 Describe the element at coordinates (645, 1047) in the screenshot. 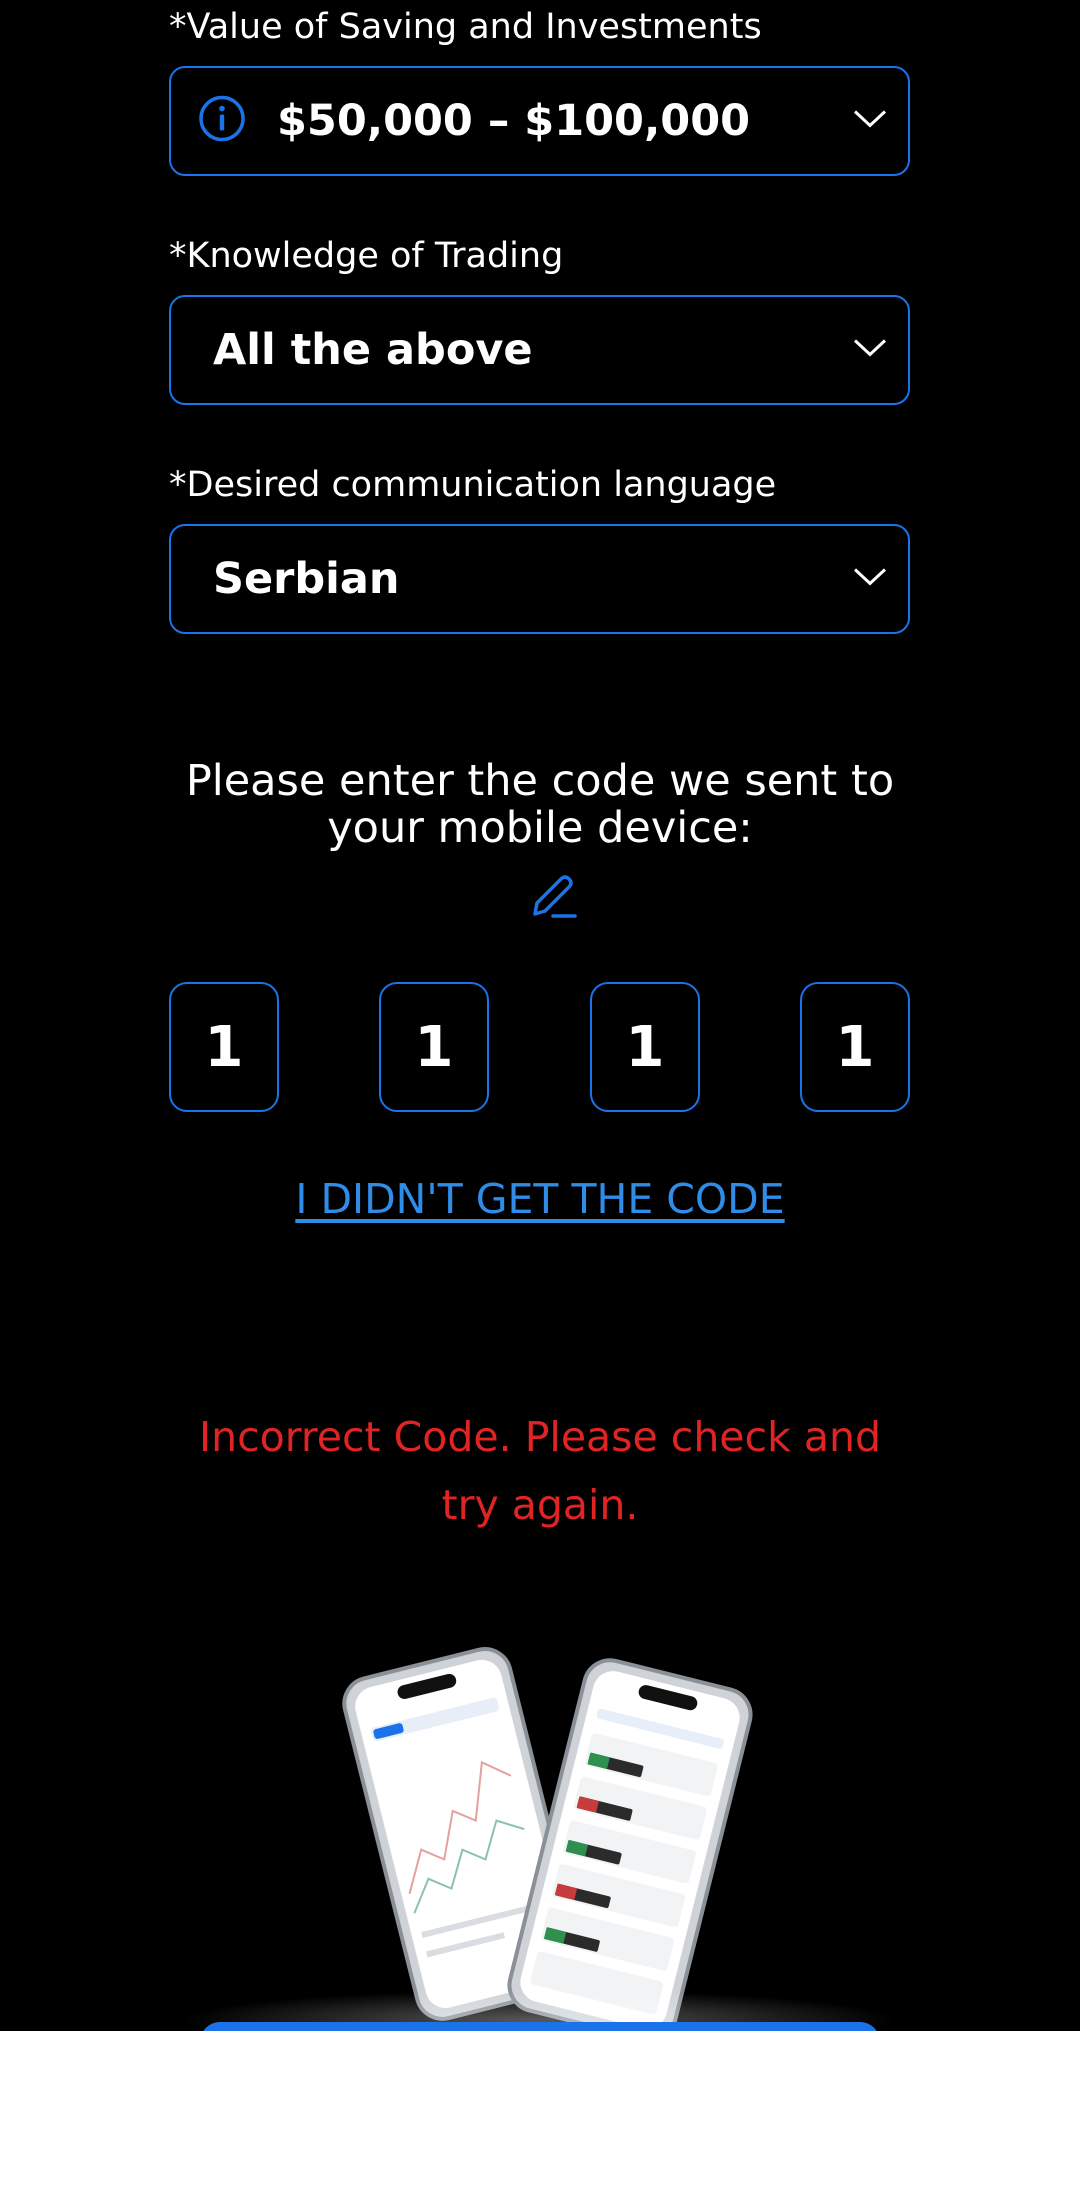

I see `code-digit-3: 1` at that location.